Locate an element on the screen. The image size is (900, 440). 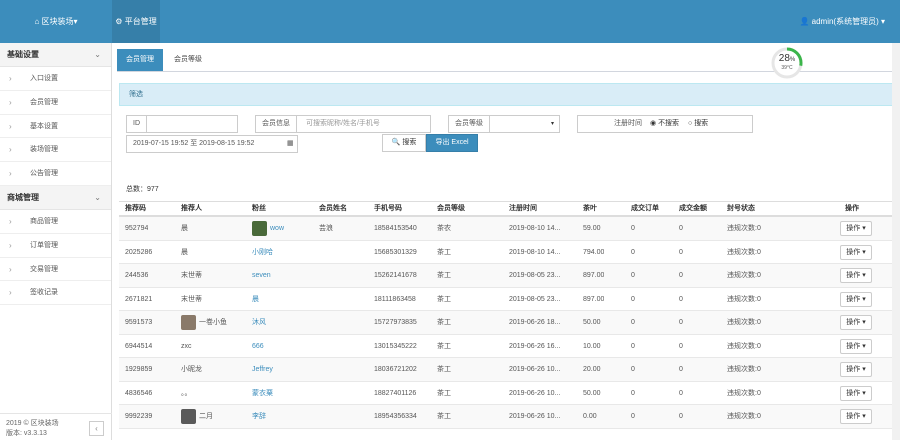
cell-text: 10.00 is located at coordinates (592, 346).